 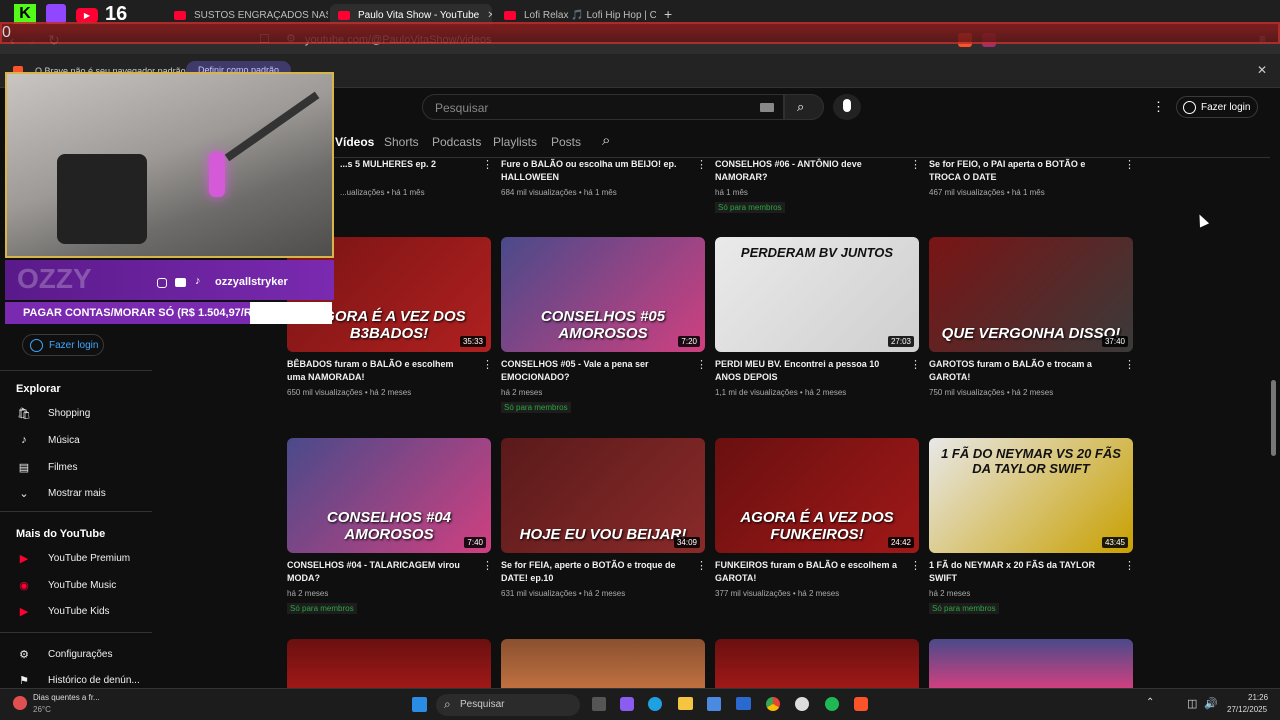 What do you see at coordinates (1217, 107) in the screenshot?
I see `login-button: Fazer login` at bounding box center [1217, 107].